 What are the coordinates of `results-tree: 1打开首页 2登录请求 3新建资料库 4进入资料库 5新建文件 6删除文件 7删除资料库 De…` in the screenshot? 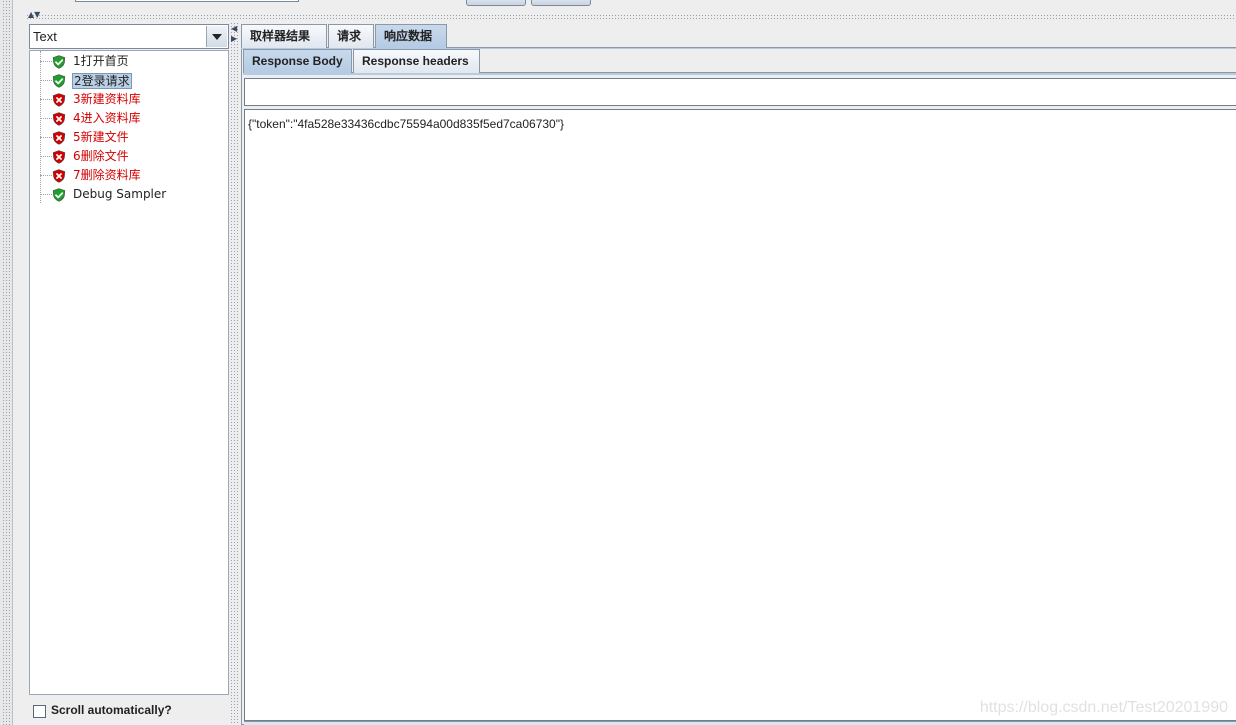 It's located at (129, 372).